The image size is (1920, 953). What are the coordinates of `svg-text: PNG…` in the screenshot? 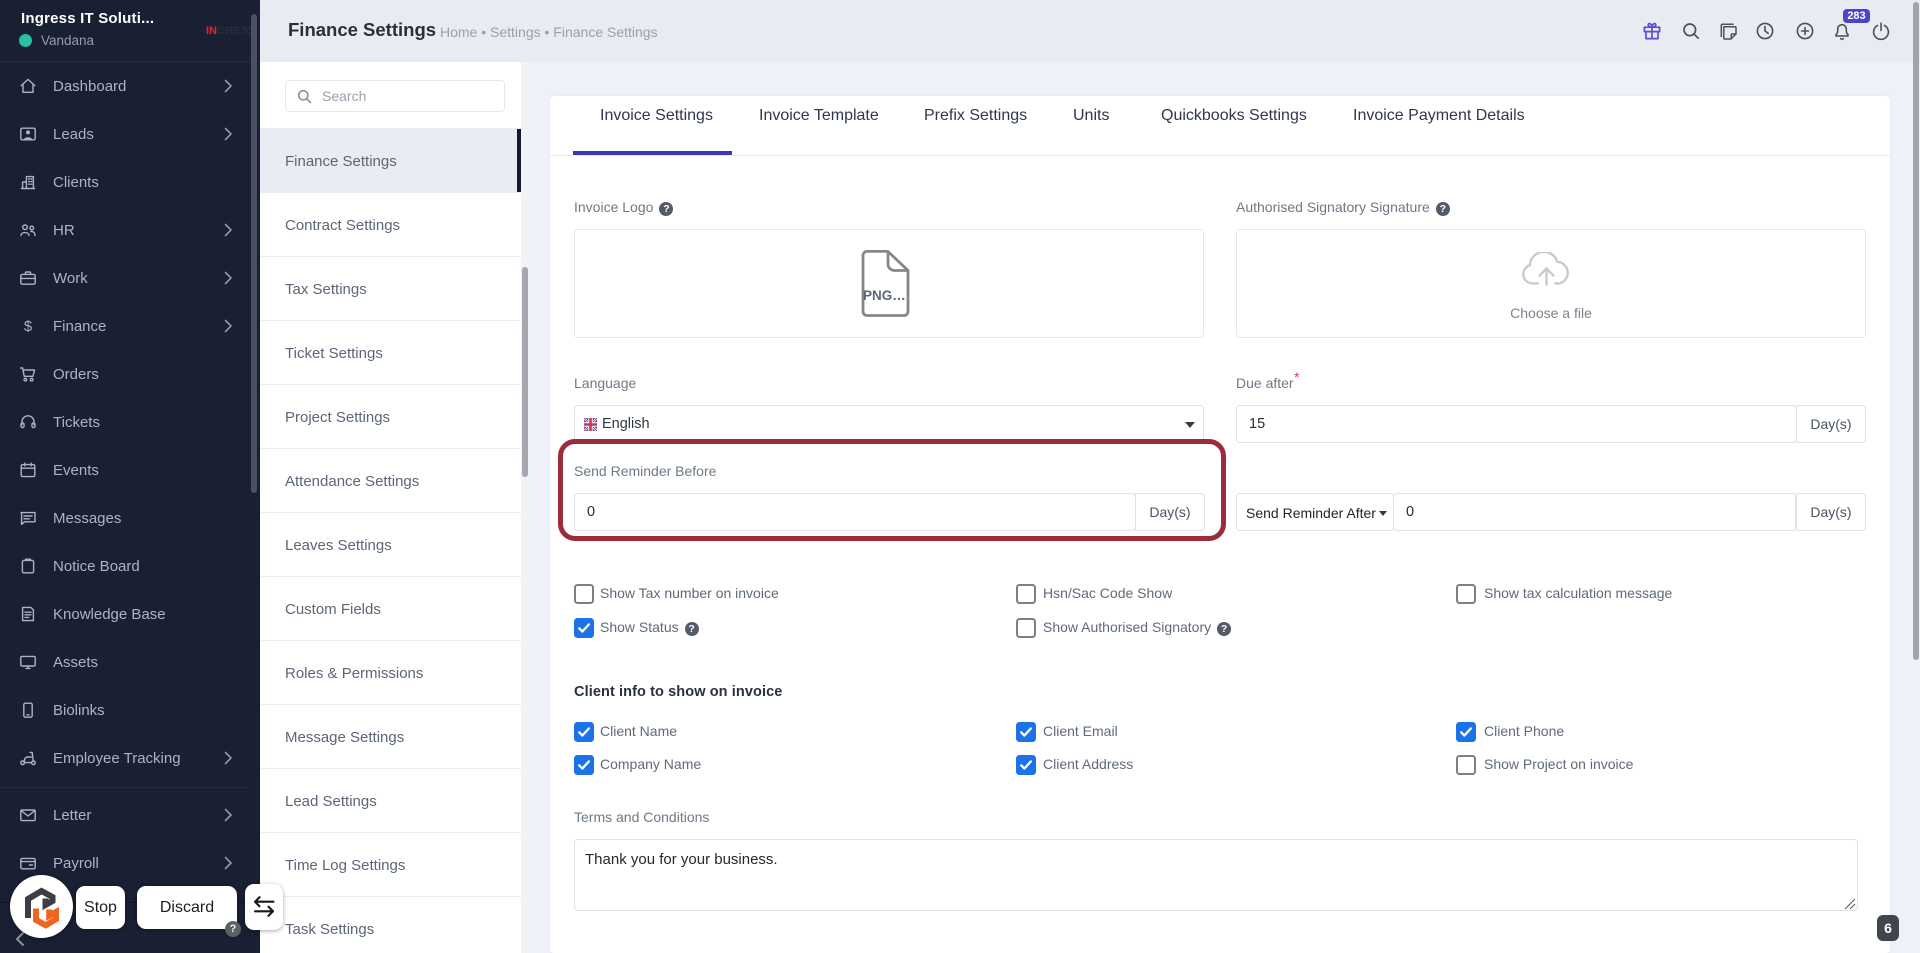 It's located at (884, 295).